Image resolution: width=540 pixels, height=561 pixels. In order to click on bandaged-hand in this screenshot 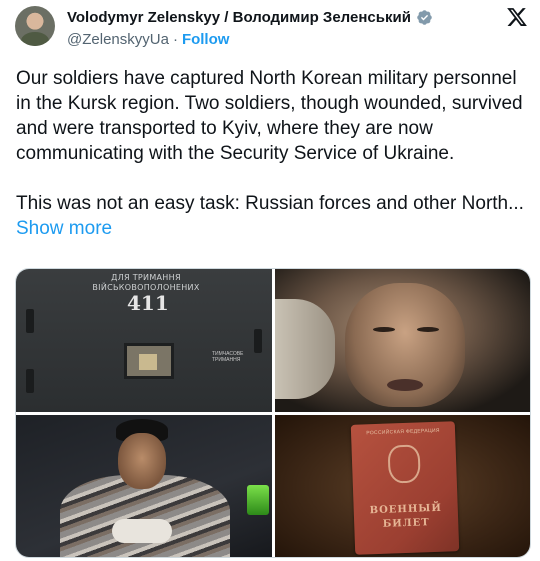, I will do `click(142, 531)`.